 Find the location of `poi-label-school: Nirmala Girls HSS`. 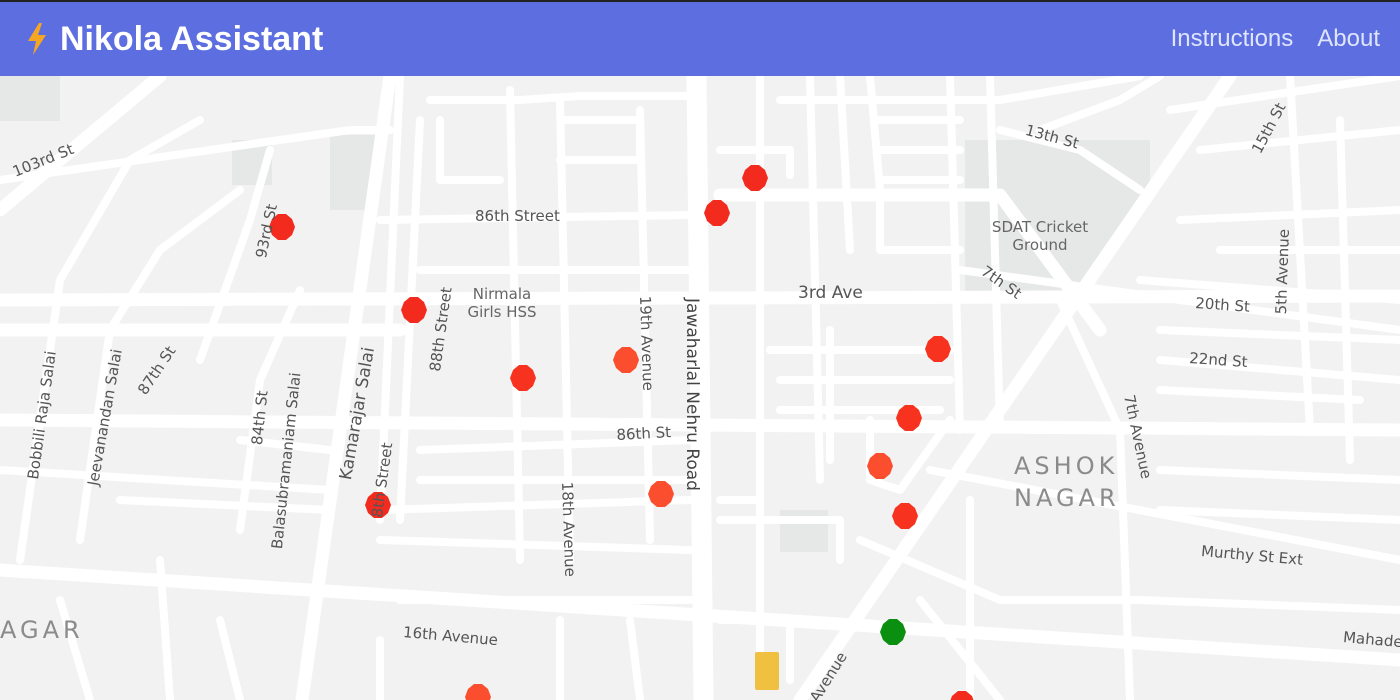

poi-label-school: Nirmala Girls HSS is located at coordinates (502, 303).